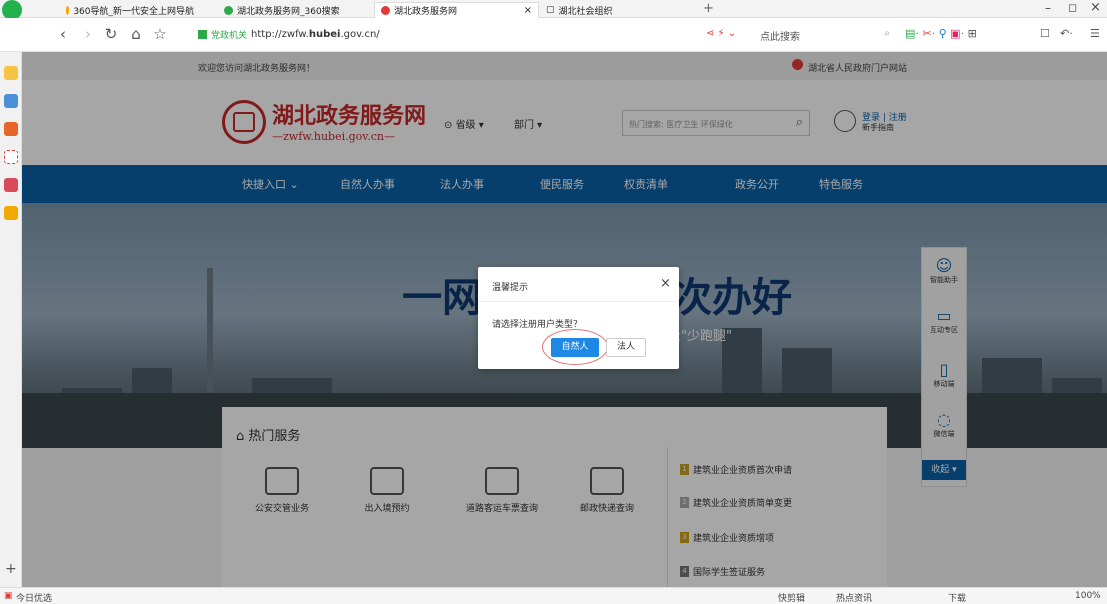  Describe the element at coordinates (111, 34) in the screenshot. I see `refresh-icon: ↻` at that location.